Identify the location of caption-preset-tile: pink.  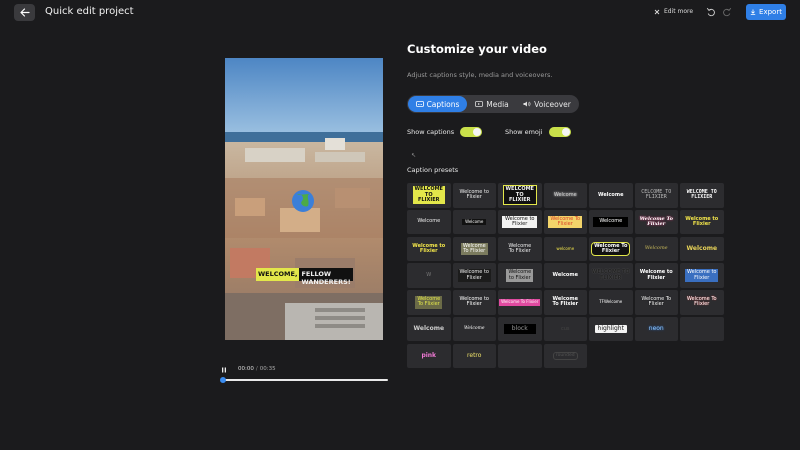
(429, 356).